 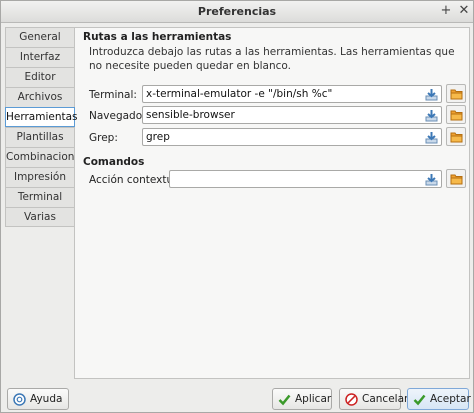 What do you see at coordinates (46, 399) in the screenshot?
I see `help-label: Ayuda` at bounding box center [46, 399].